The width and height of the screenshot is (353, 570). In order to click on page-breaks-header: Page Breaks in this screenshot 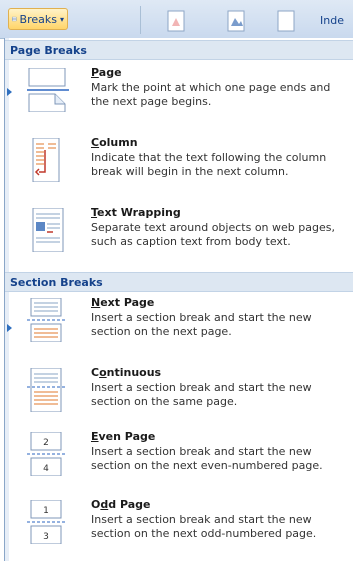, I will do `click(179, 50)`.